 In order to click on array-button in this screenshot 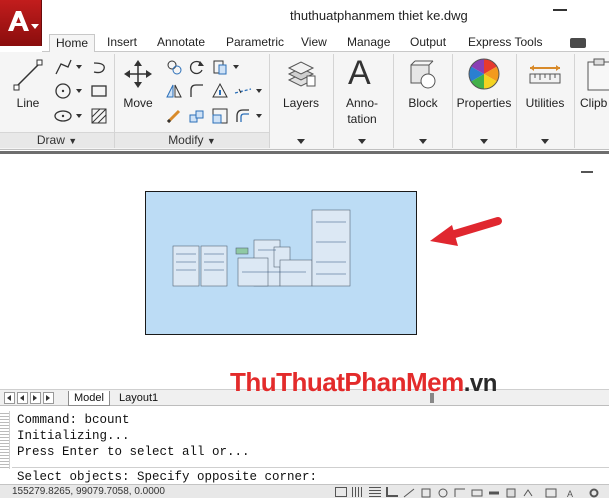, I will do `click(196, 115)`.